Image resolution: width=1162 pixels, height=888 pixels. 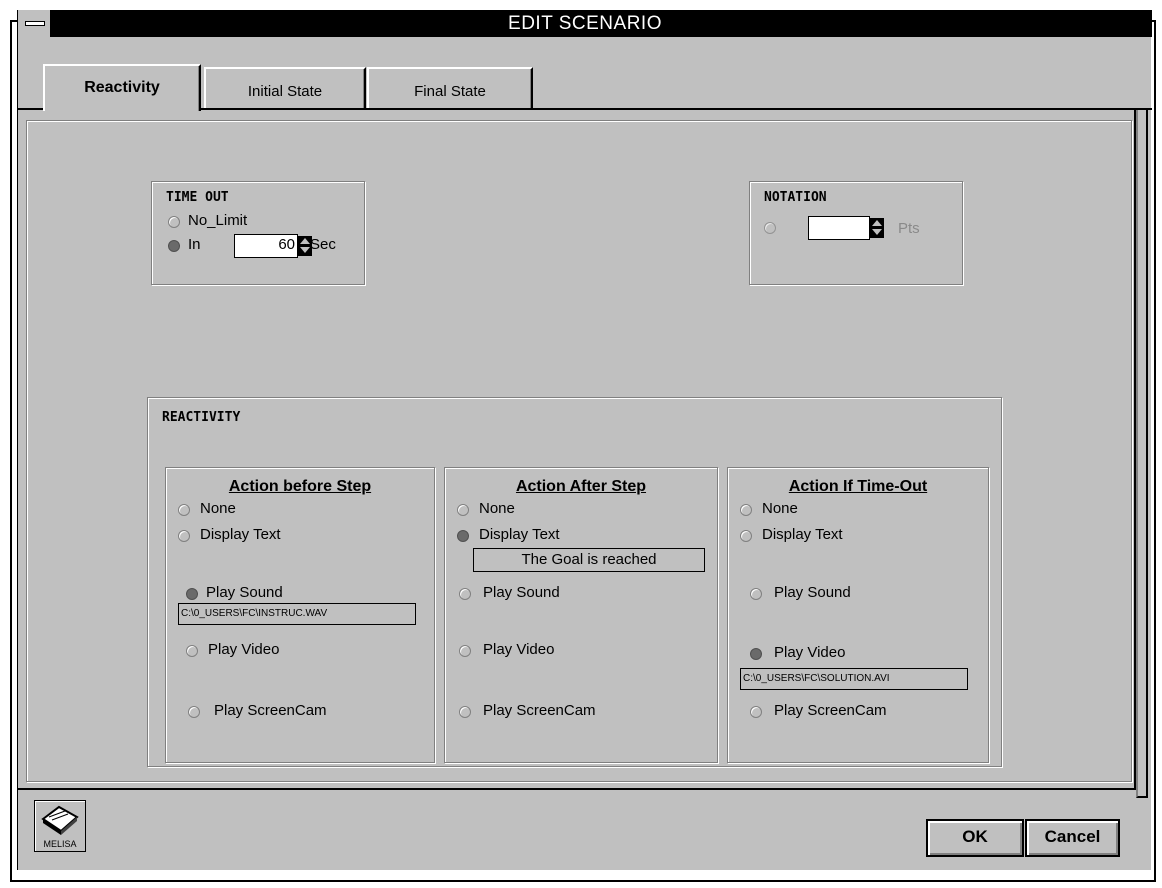 I want to click on melisa-logo: MELISA, so click(x=60, y=826).